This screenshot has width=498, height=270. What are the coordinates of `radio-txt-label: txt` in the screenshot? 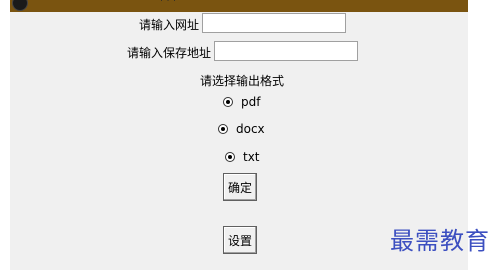 It's located at (251, 157).